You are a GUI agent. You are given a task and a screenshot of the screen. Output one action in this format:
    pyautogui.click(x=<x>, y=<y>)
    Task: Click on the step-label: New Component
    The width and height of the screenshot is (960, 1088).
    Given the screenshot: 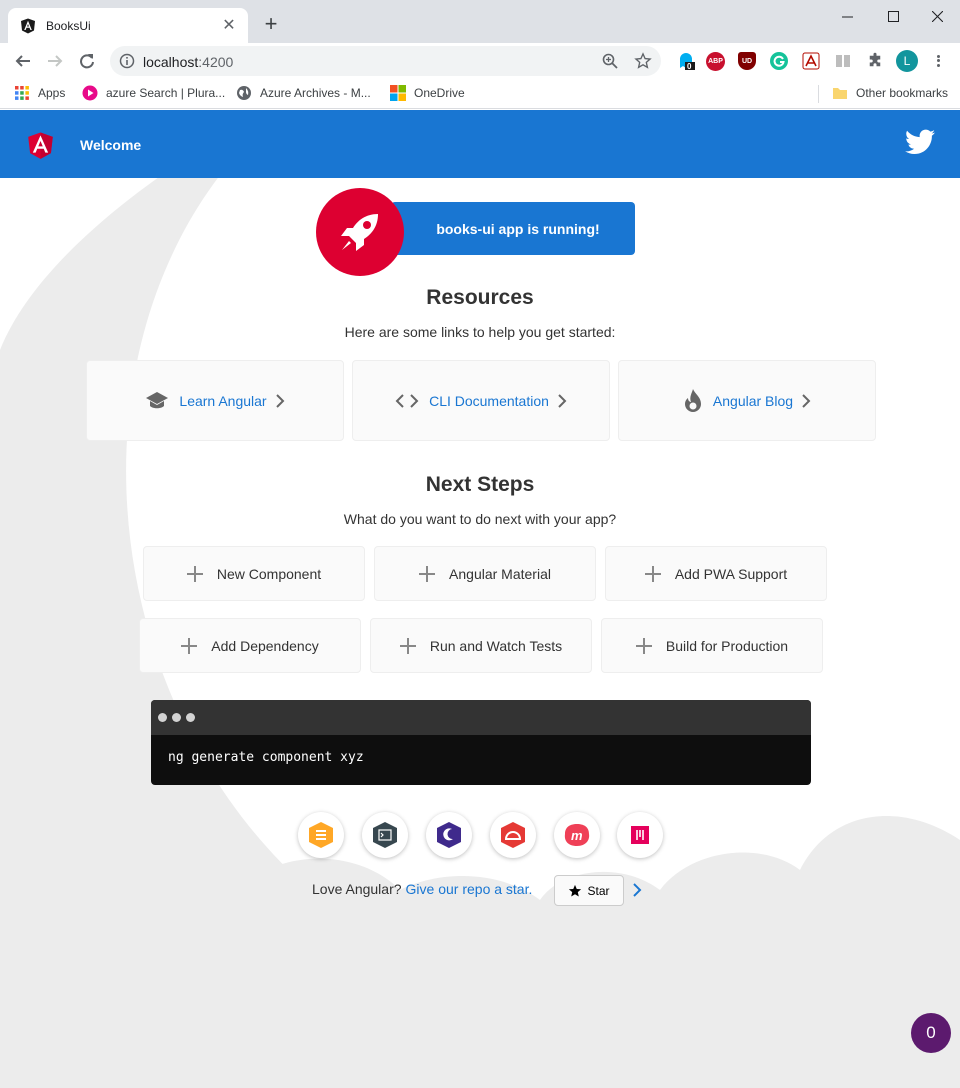 What is the action you would take?
    pyautogui.click(x=269, y=573)
    